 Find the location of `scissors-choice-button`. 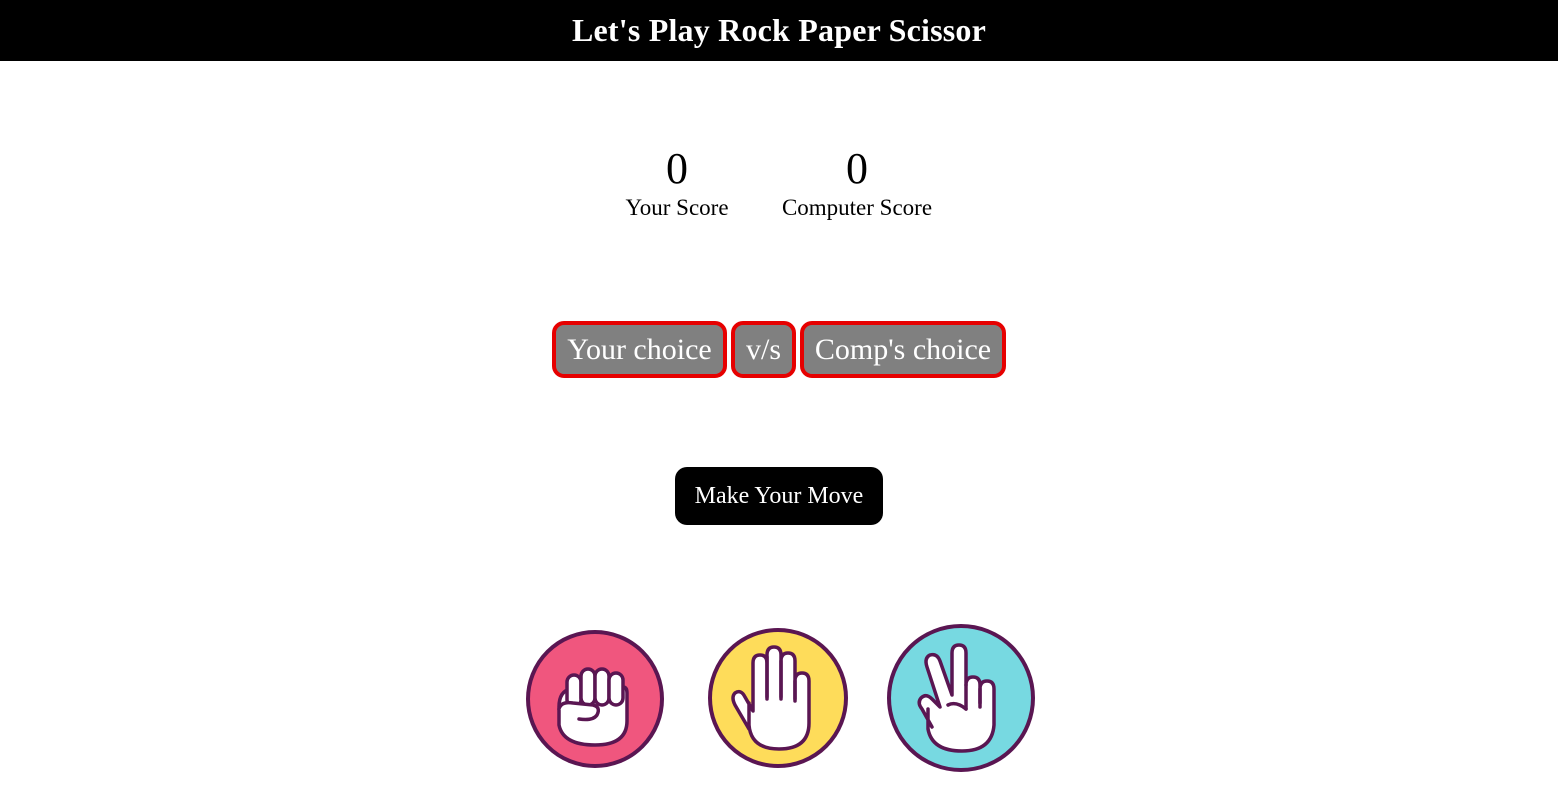

scissors-choice-button is located at coordinates (961, 698).